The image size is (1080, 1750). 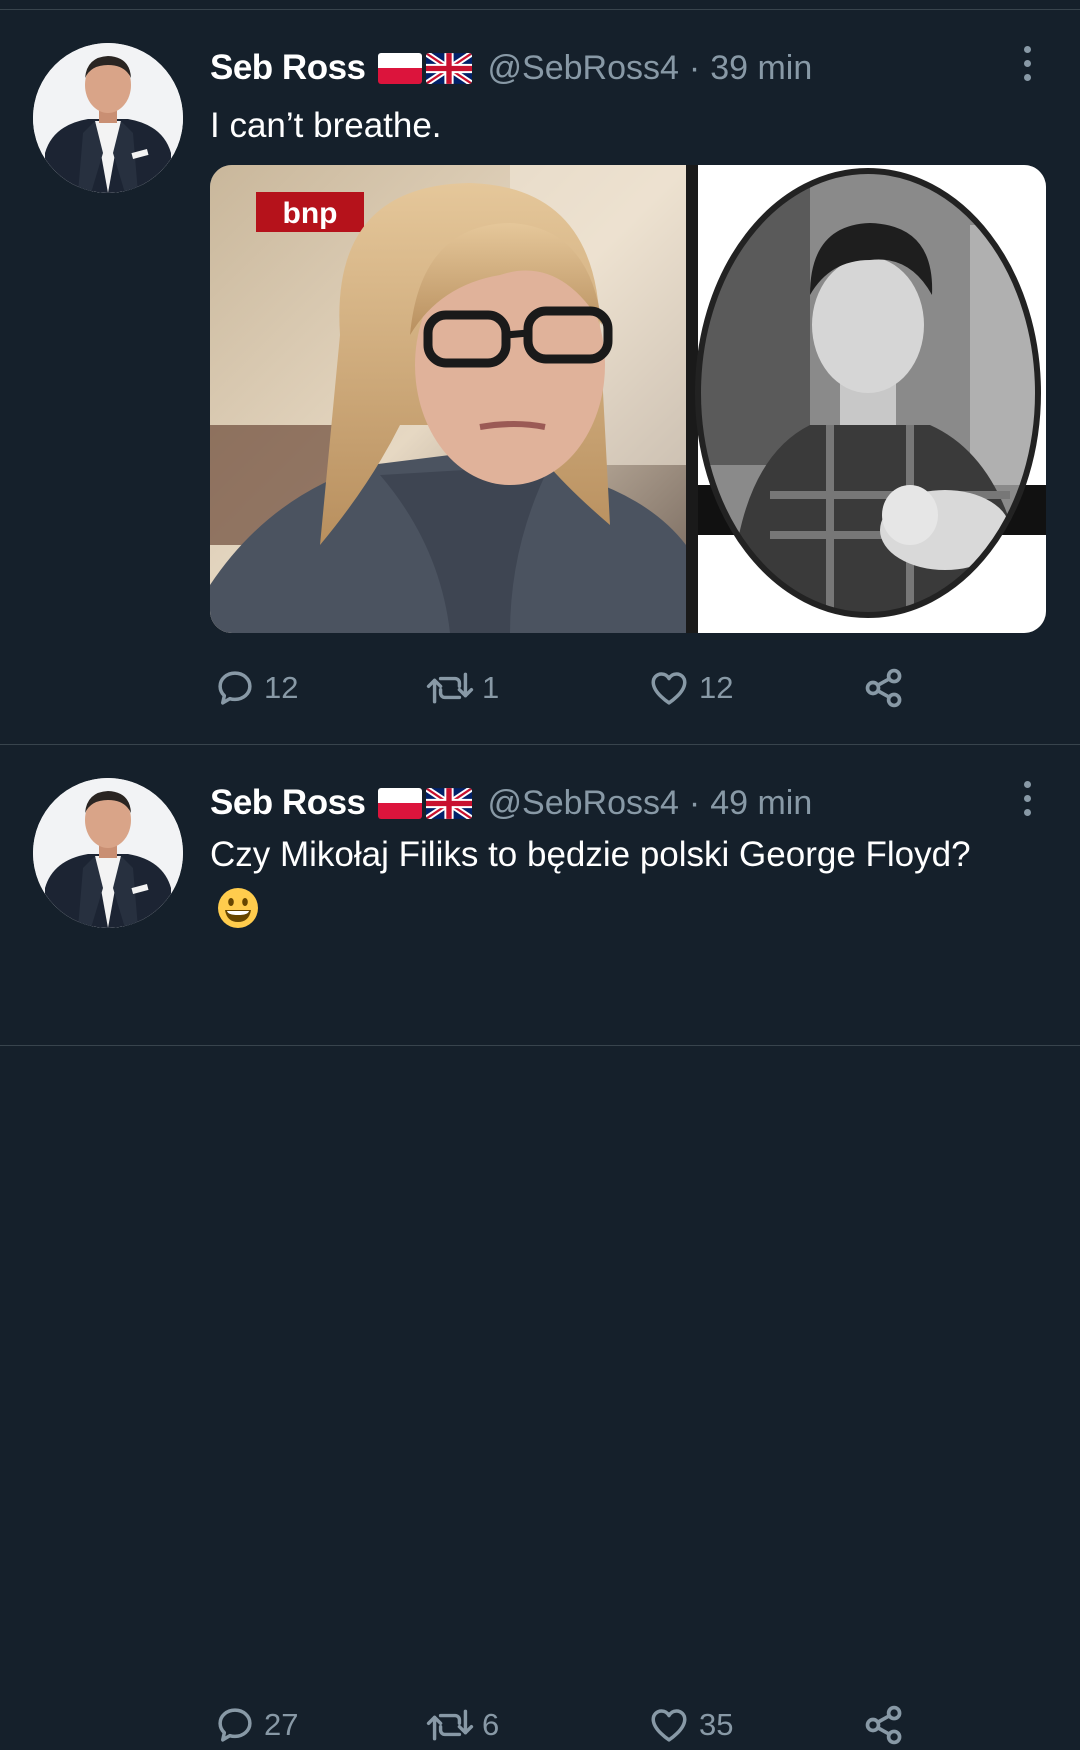 I want to click on timestamp: 39 min, so click(x=761, y=68).